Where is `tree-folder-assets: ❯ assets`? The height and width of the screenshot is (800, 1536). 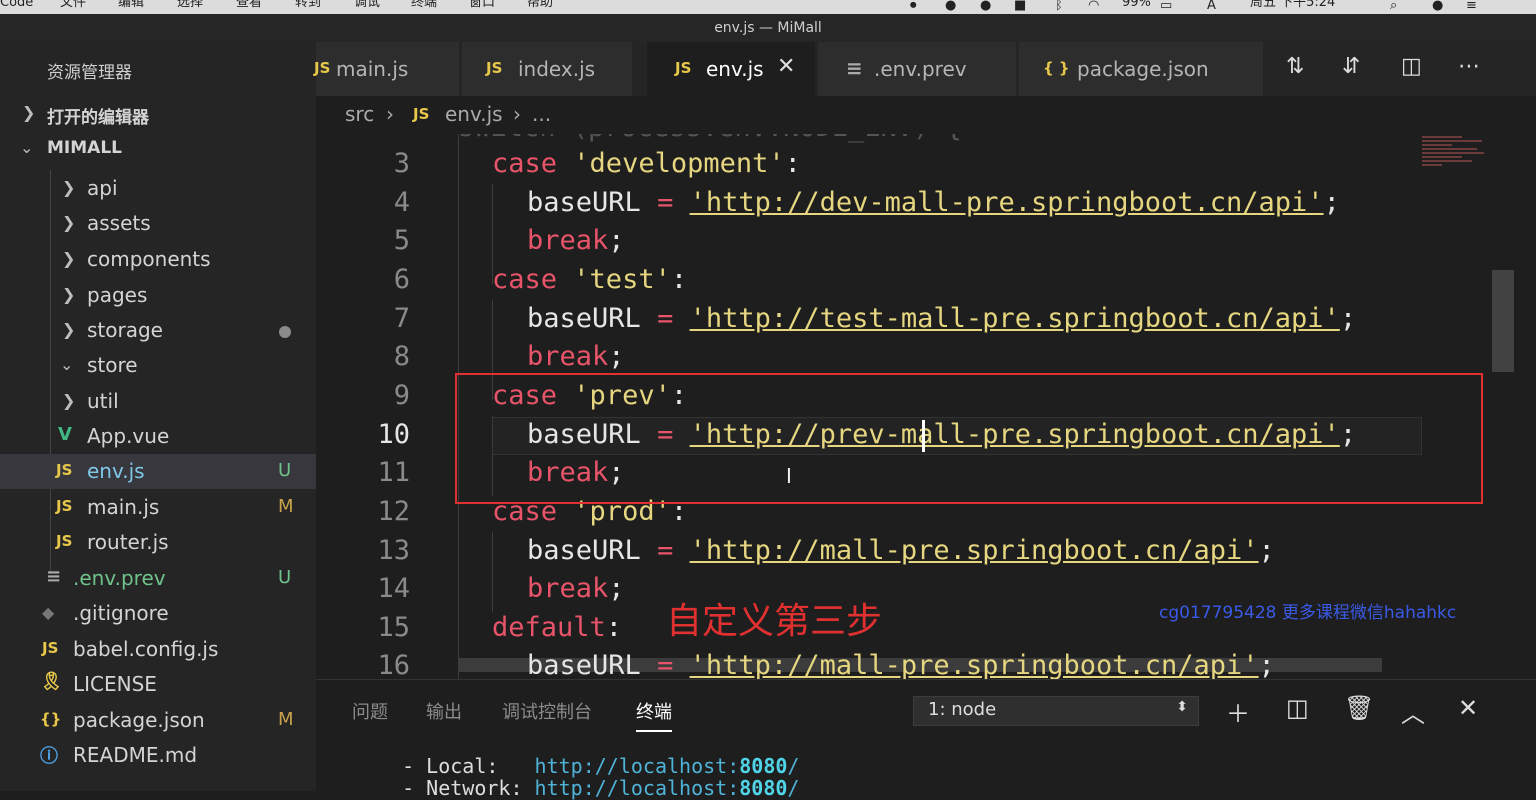
tree-folder-assets: ❯ assets is located at coordinates (158, 223).